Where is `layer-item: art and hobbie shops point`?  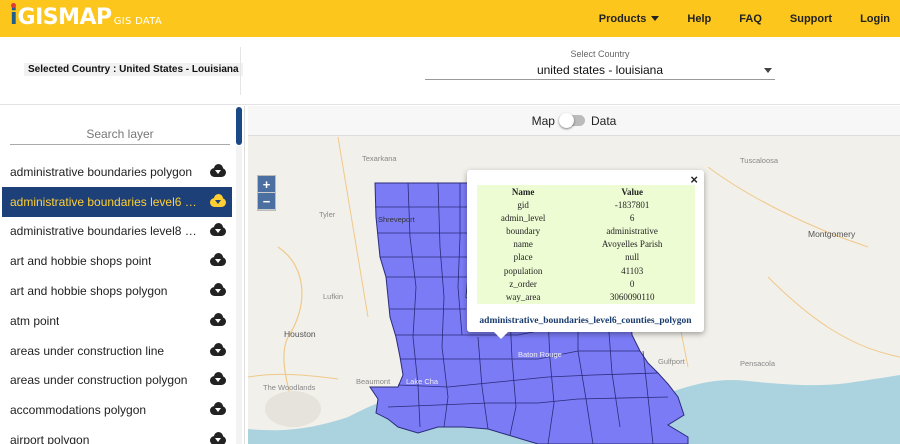
layer-item: art and hobbie shops point is located at coordinates (117, 261).